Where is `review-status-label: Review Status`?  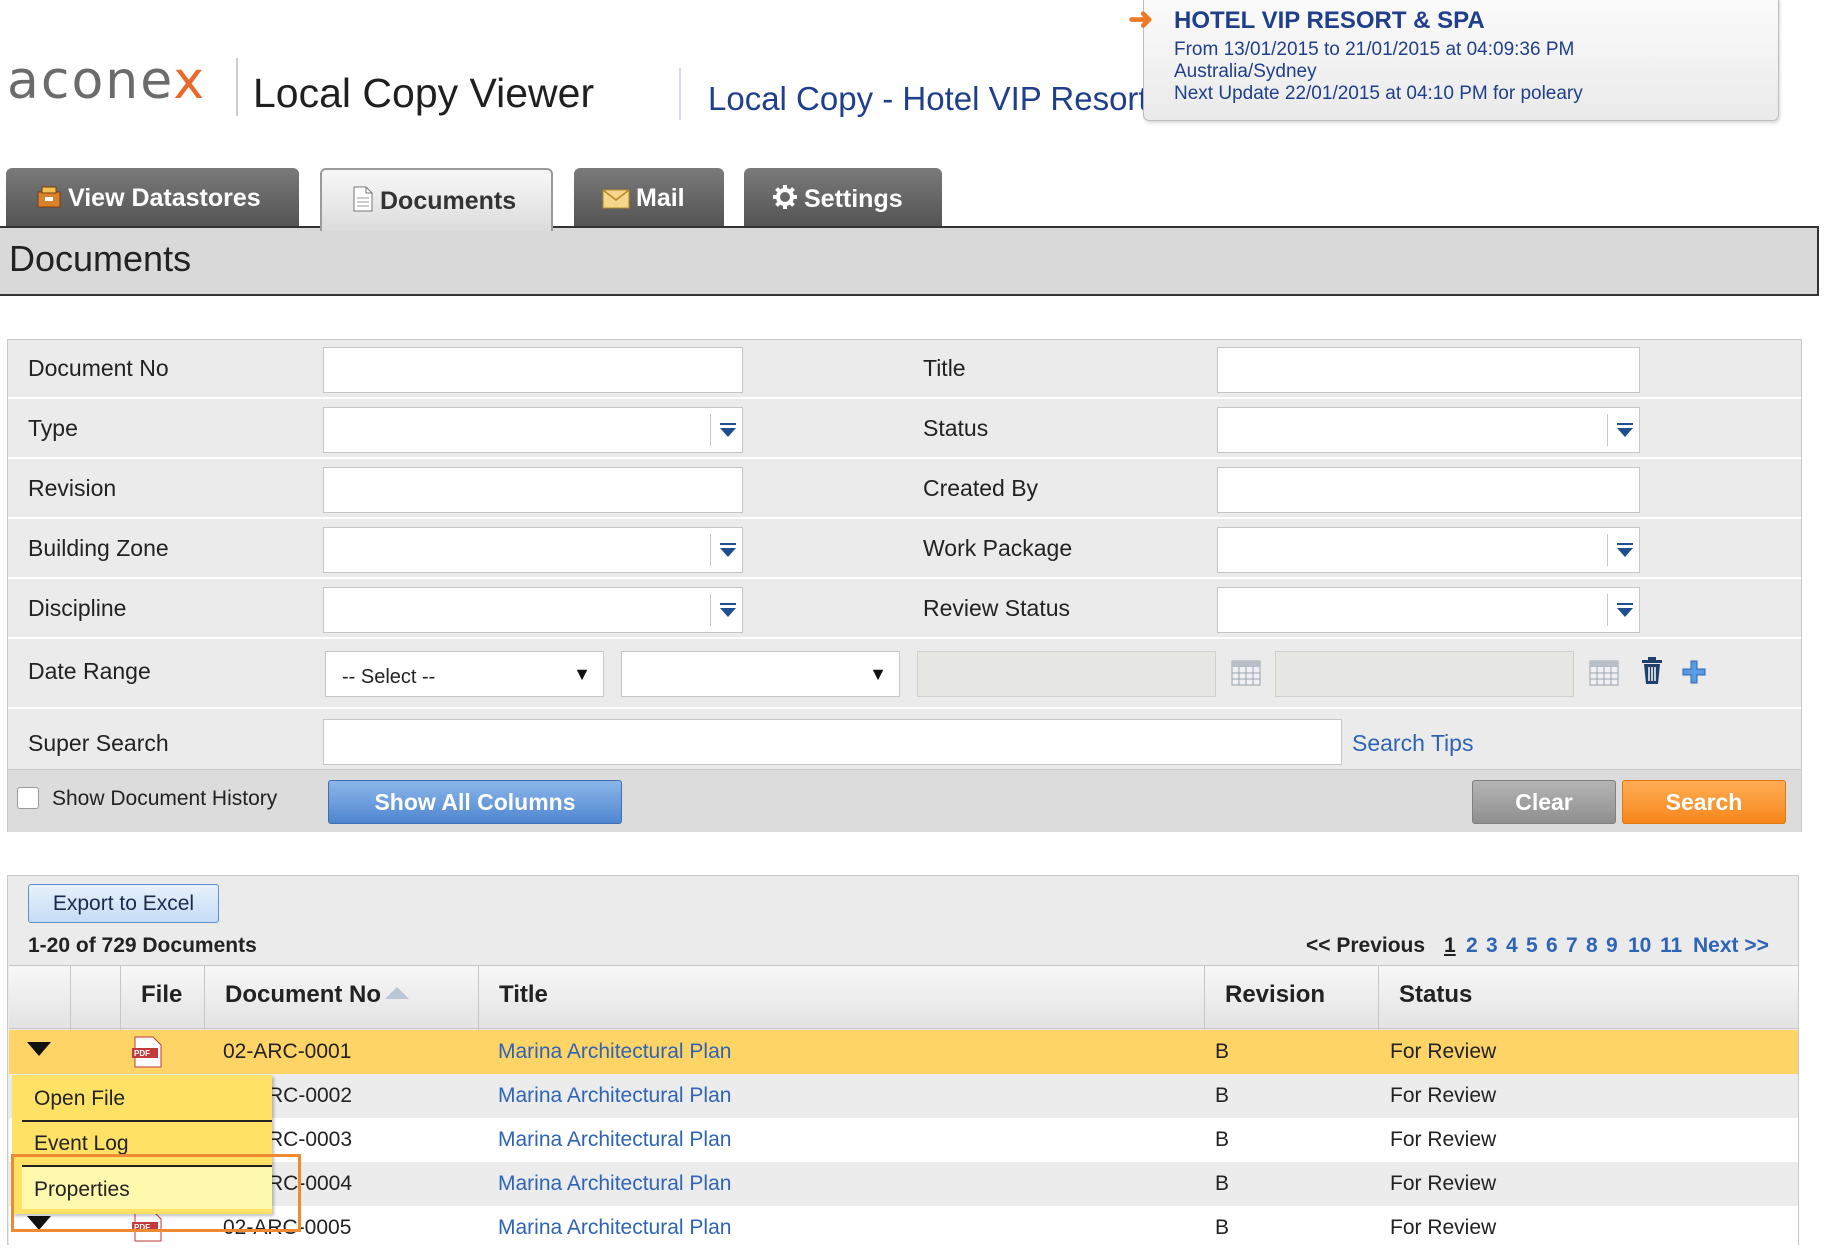
review-status-label: Review Status is located at coordinates (997, 608).